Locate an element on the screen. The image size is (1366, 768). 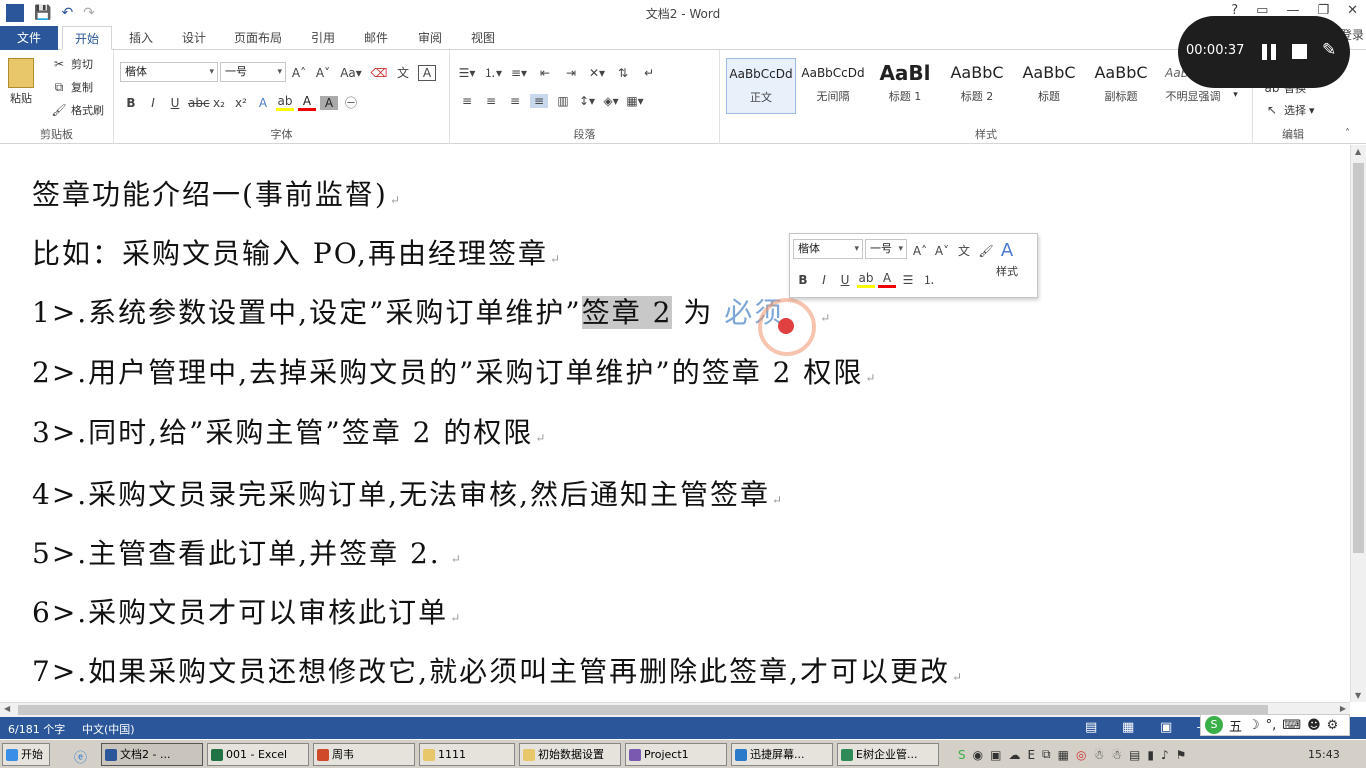
keyboard-icon: ⌨ is located at coordinates (1291, 725).